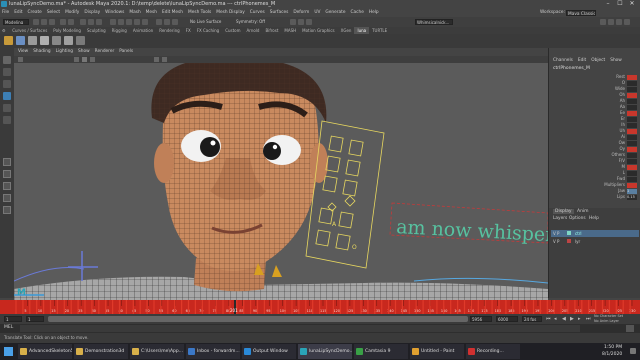 This screenshot has height=360, width=640. What do you see at coordinates (582, 60) in the screenshot?
I see `channel-box-menu-edit: Edit` at bounding box center [582, 60].